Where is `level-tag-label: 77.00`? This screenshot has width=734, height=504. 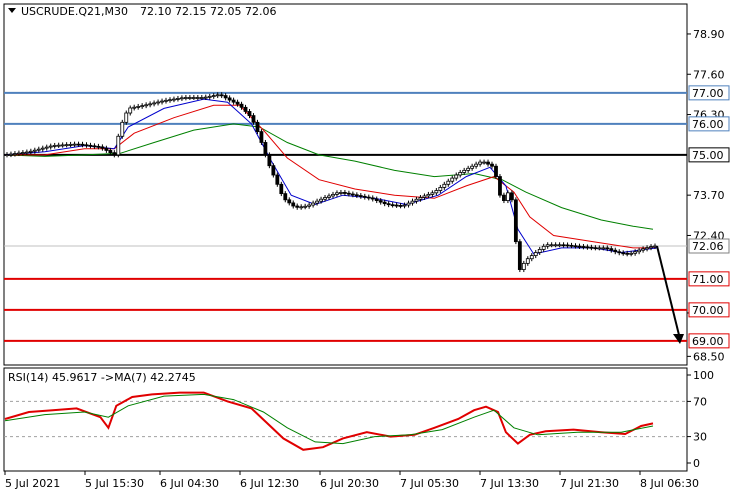
level-tag-label: 77.00 is located at coordinates (708, 93).